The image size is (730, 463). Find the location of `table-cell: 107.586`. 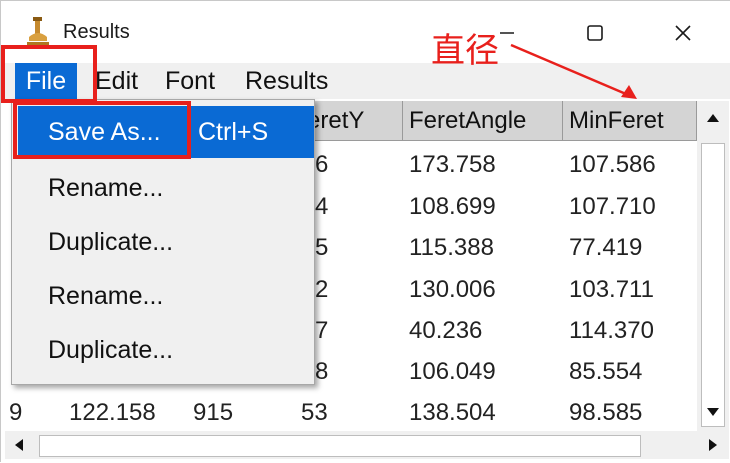

table-cell: 107.586 is located at coordinates (612, 164).